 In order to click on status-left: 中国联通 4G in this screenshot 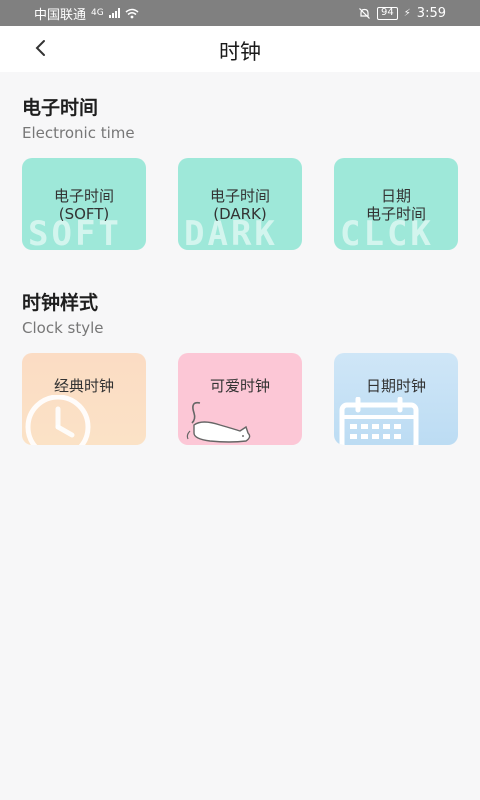, I will do `click(86, 13)`.